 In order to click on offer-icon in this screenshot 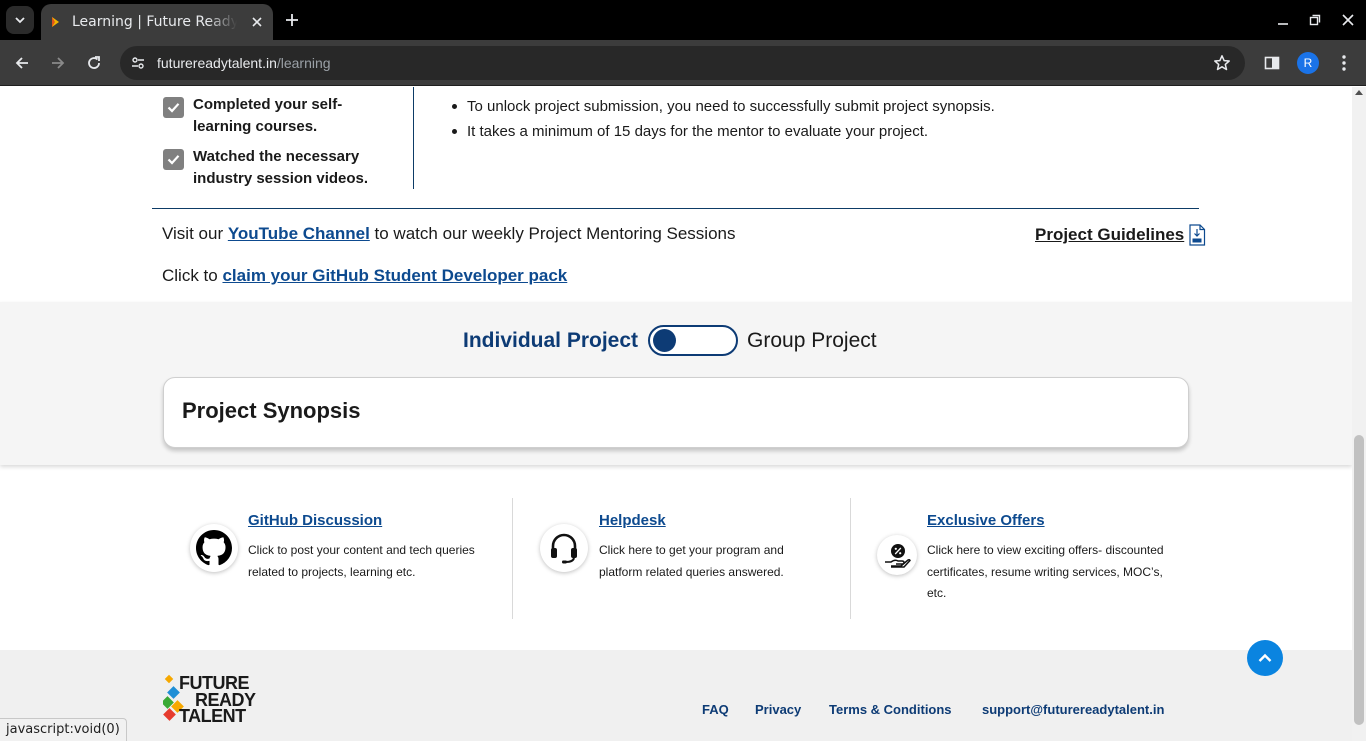, I will do `click(897, 555)`.